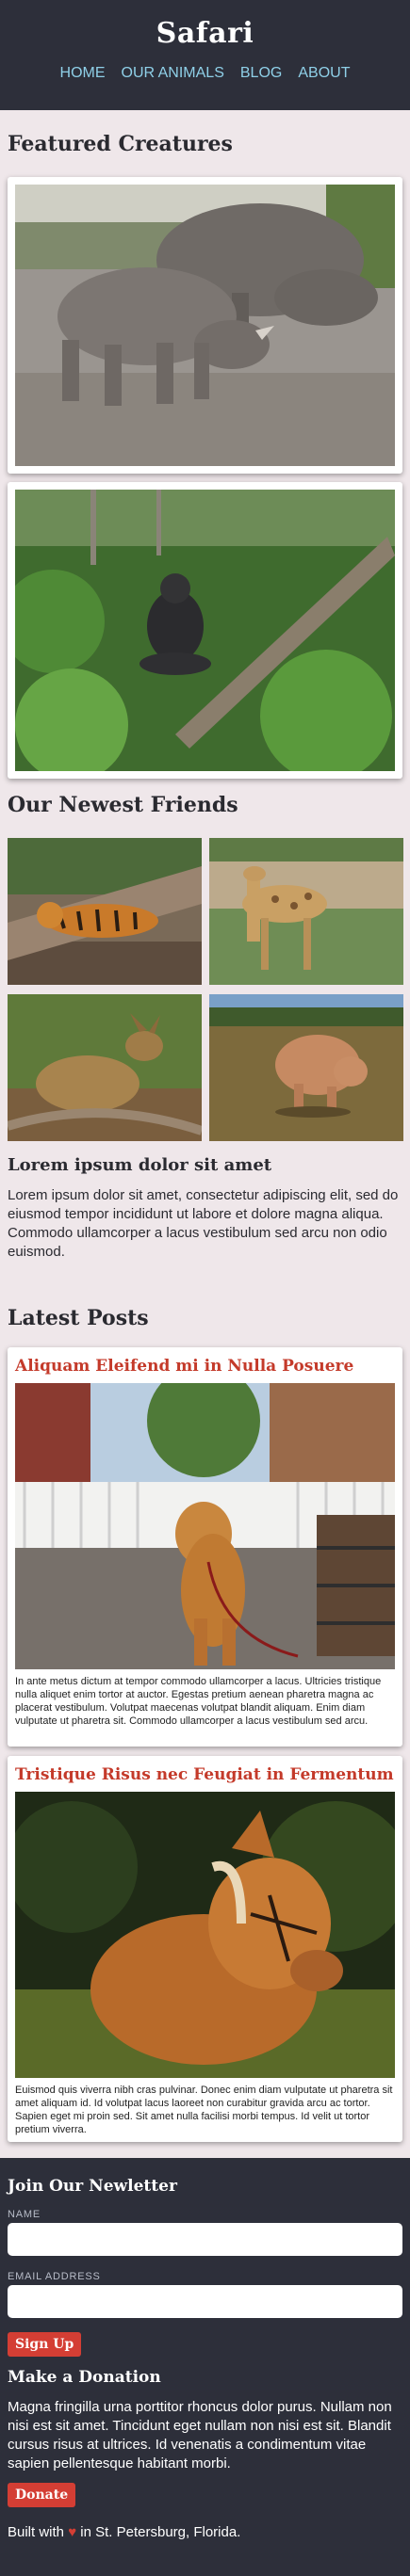  What do you see at coordinates (205, 33) in the screenshot?
I see `site-title: Safari` at bounding box center [205, 33].